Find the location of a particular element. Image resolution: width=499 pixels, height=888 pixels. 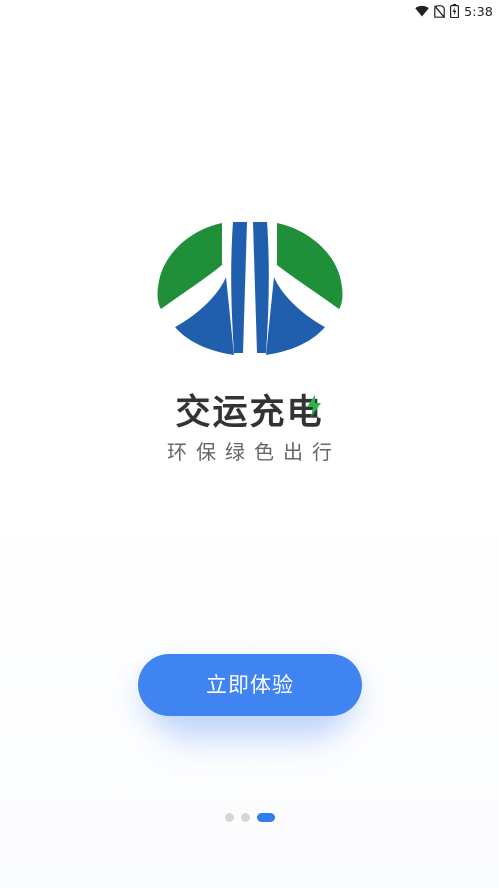

logo-mark-icon is located at coordinates (249, 288).